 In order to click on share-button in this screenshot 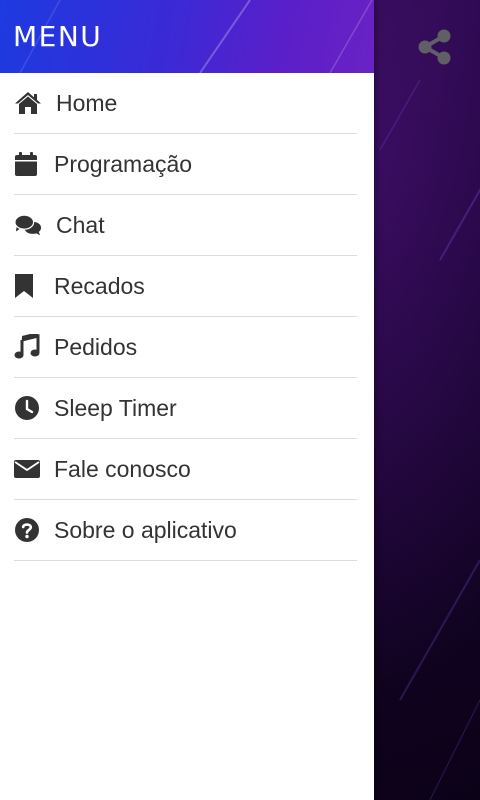, I will do `click(435, 47)`.